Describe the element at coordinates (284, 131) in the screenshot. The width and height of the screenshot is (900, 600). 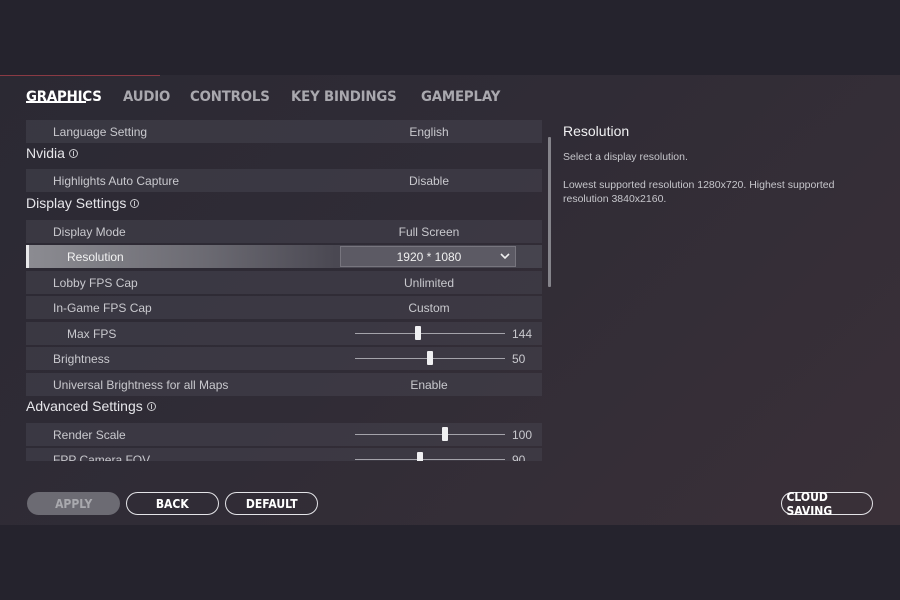
I see `setting-row-language: Language Setting English` at that location.